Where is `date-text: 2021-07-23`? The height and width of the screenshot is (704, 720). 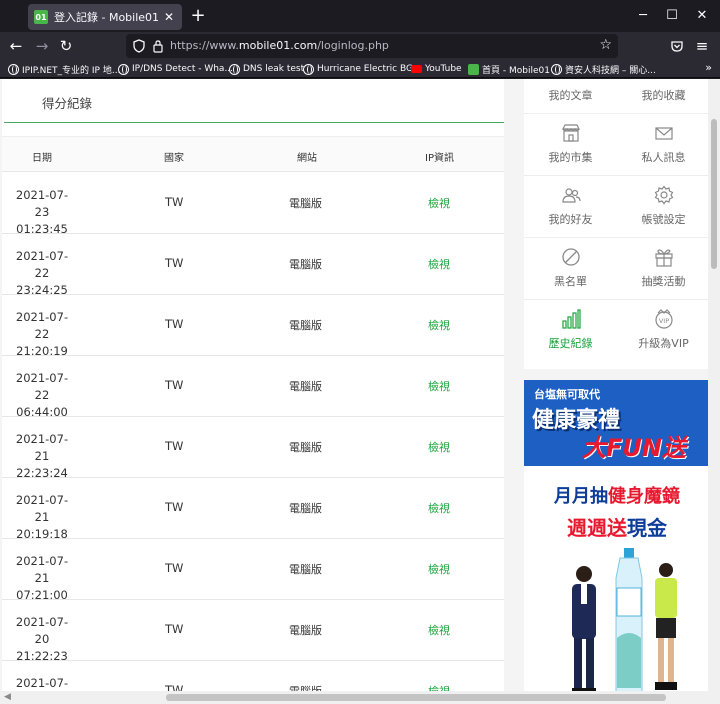 date-text: 2021-07-23 is located at coordinates (42, 203).